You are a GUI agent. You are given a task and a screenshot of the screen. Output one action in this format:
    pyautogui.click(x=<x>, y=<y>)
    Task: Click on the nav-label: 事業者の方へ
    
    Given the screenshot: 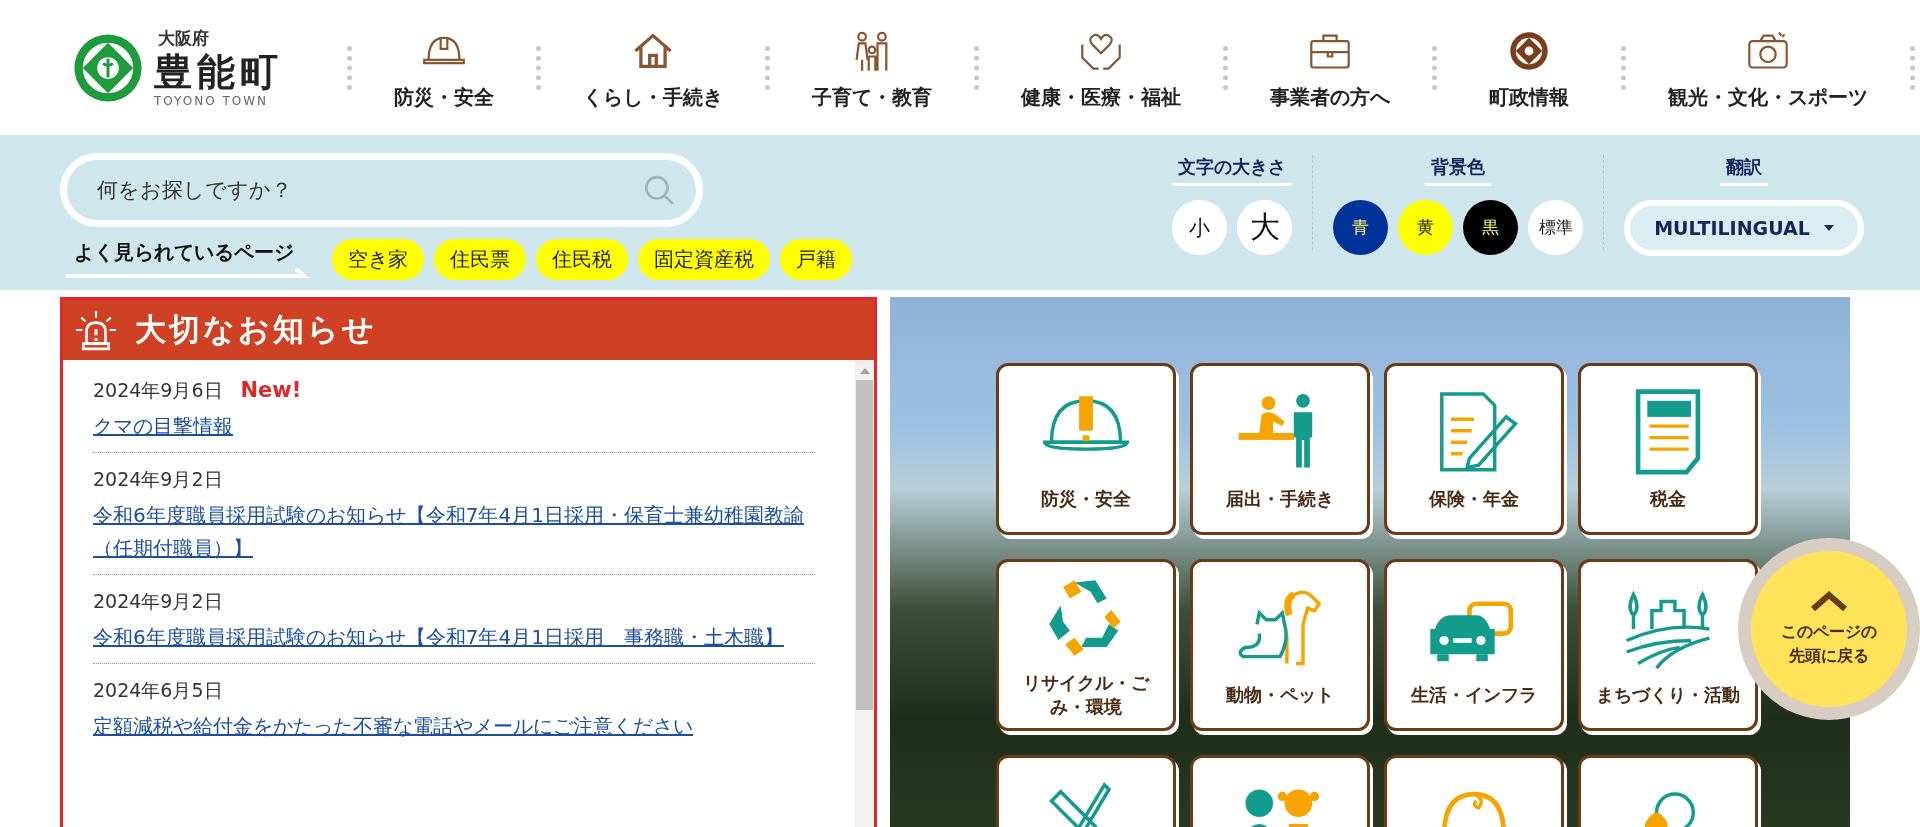 What is the action you would take?
    pyautogui.click(x=1330, y=97)
    